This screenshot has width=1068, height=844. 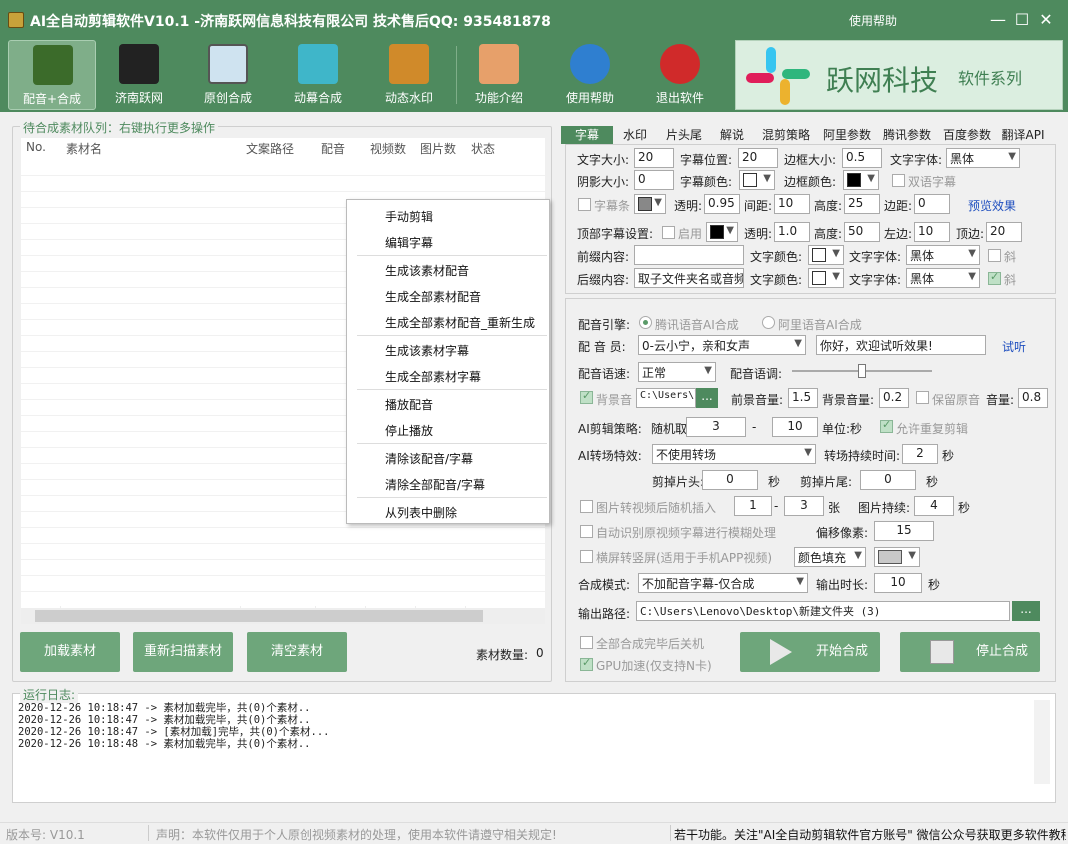 I want to click on bgm-checkbox, so click(x=586, y=396).